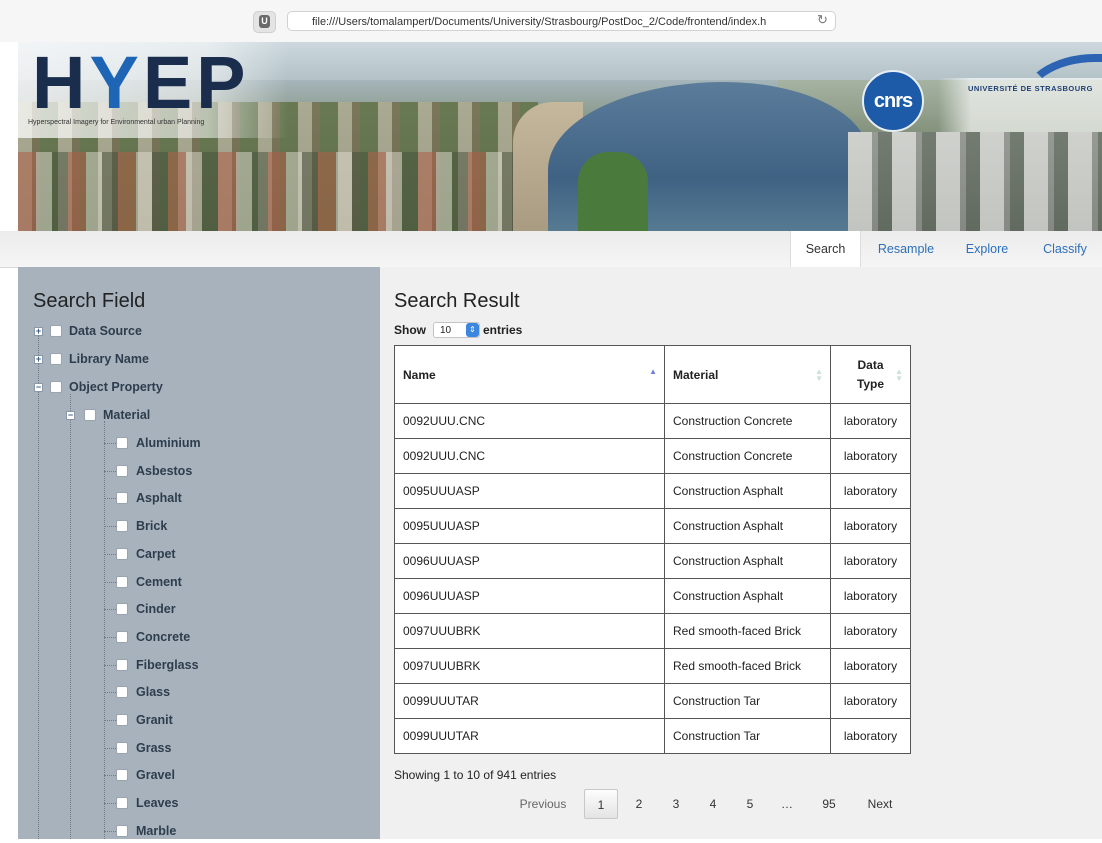 This screenshot has height=843, width=1102. I want to click on tab-resample: Resample, so click(906, 249).